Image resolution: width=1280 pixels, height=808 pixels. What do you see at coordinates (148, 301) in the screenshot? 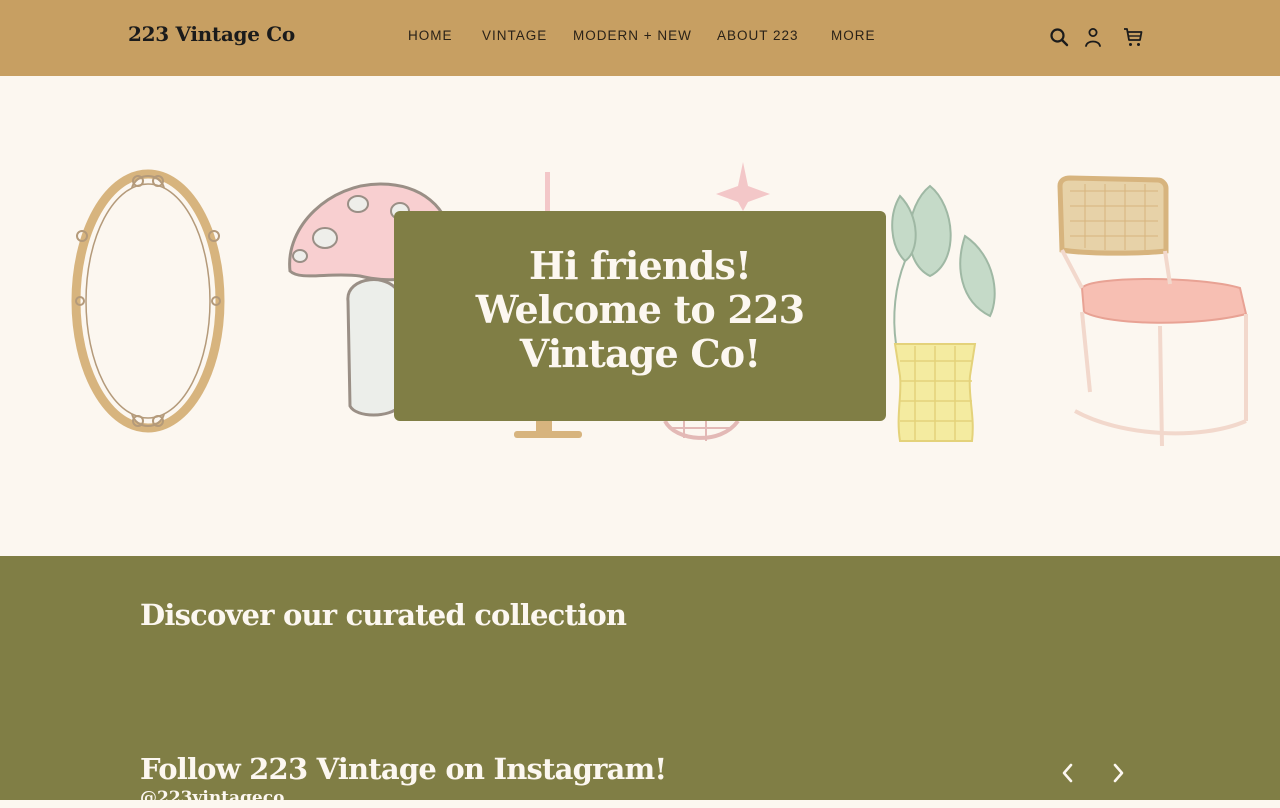
I see `mirror-illustration` at bounding box center [148, 301].